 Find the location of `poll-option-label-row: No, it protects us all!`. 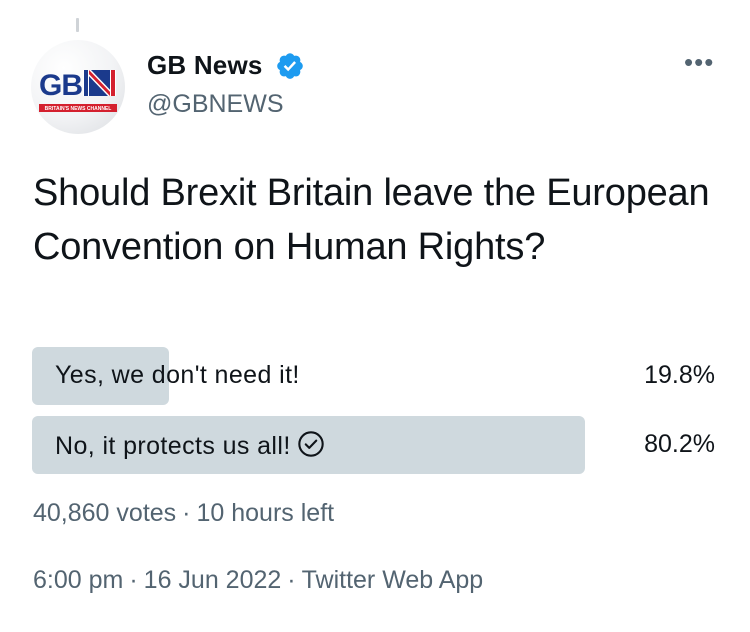

poll-option-label-row: No, it protects us all! is located at coordinates (190, 445).